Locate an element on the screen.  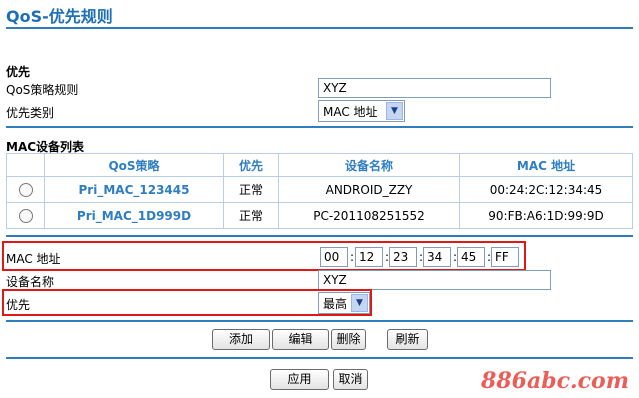
priority-select-value: 最高 is located at coordinates (335, 304).